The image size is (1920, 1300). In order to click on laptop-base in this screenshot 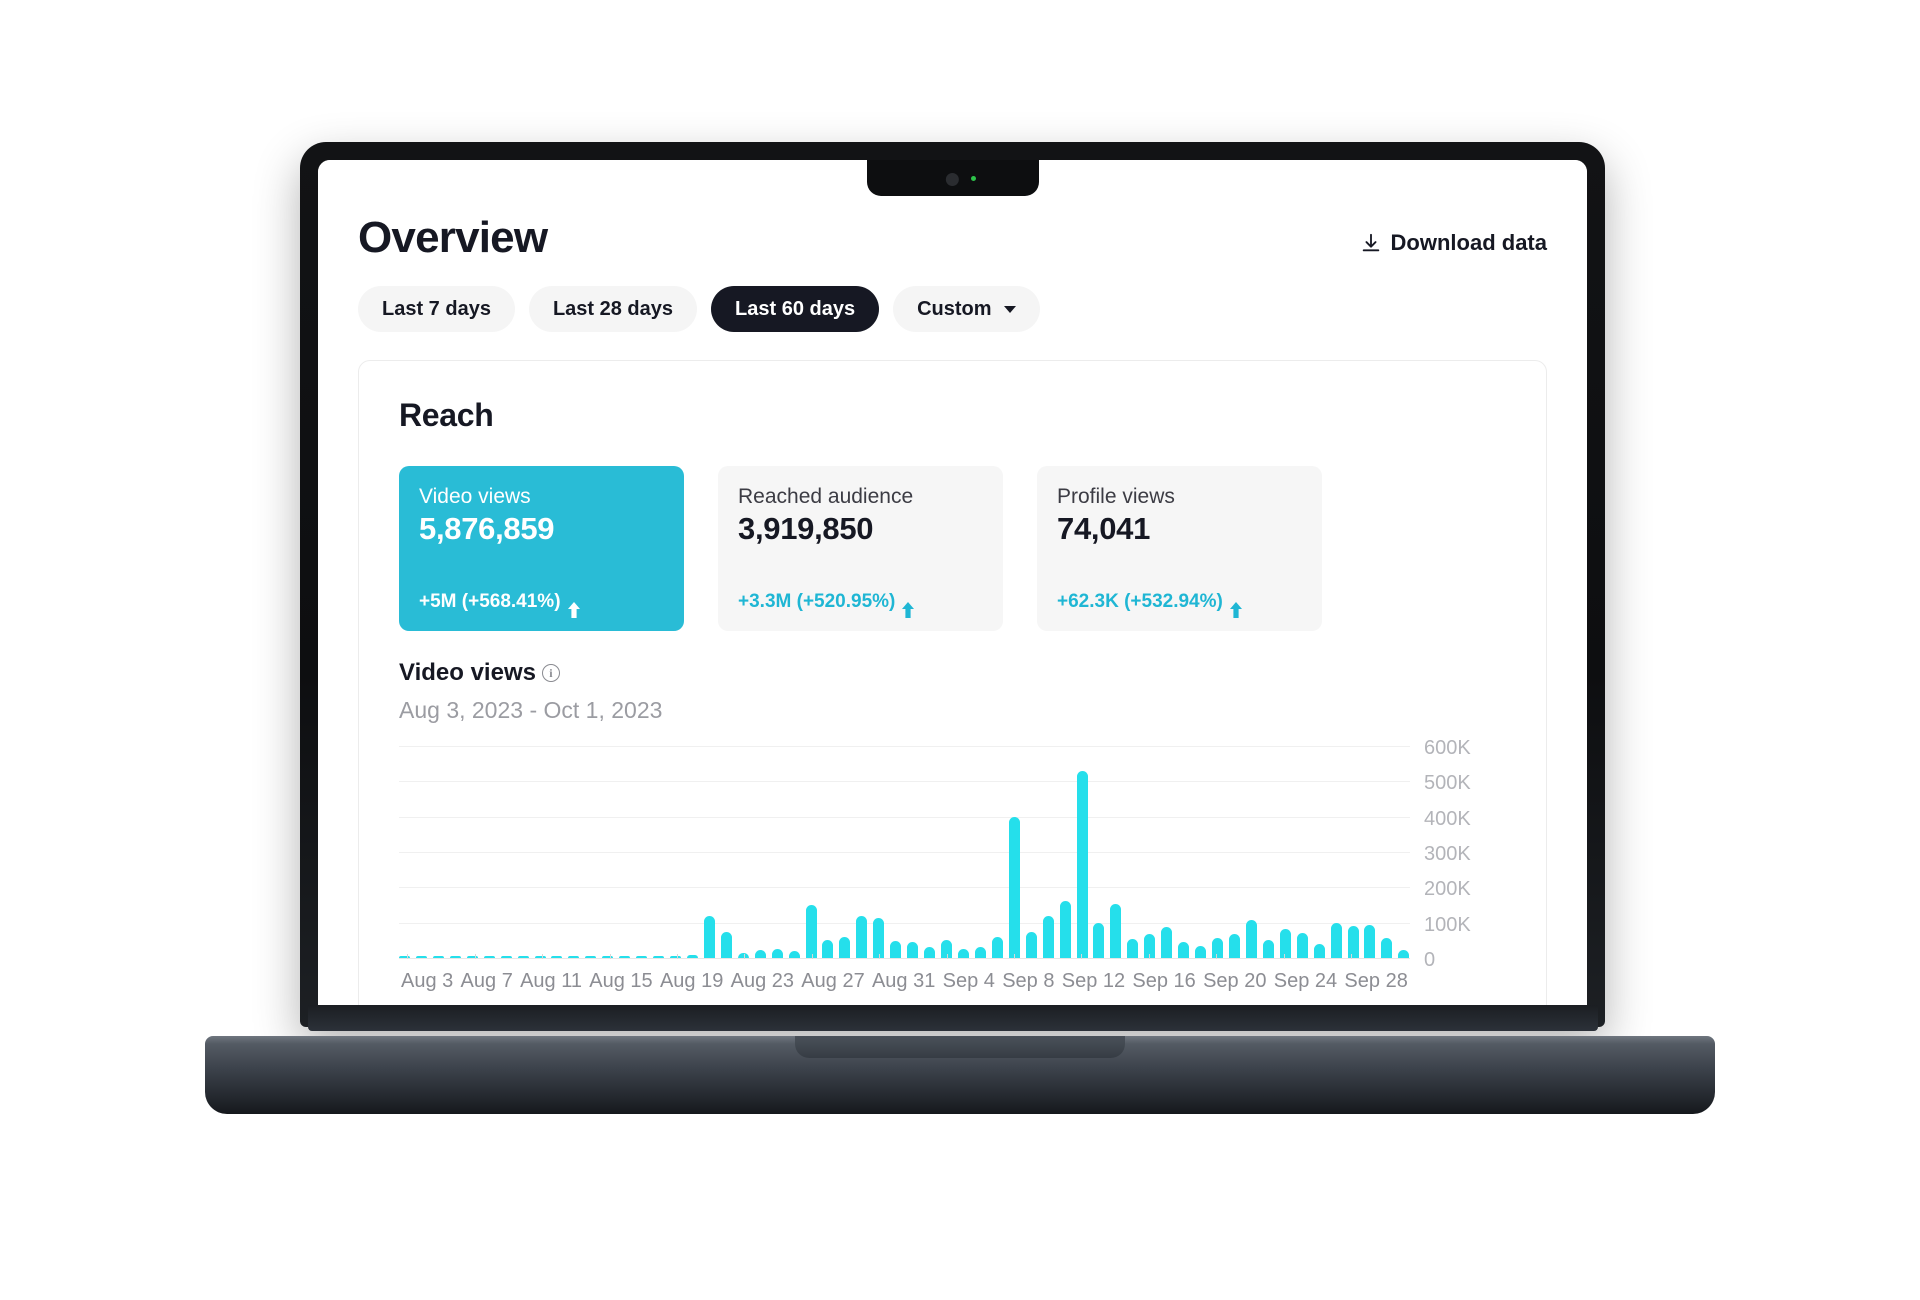, I will do `click(960, 1075)`.